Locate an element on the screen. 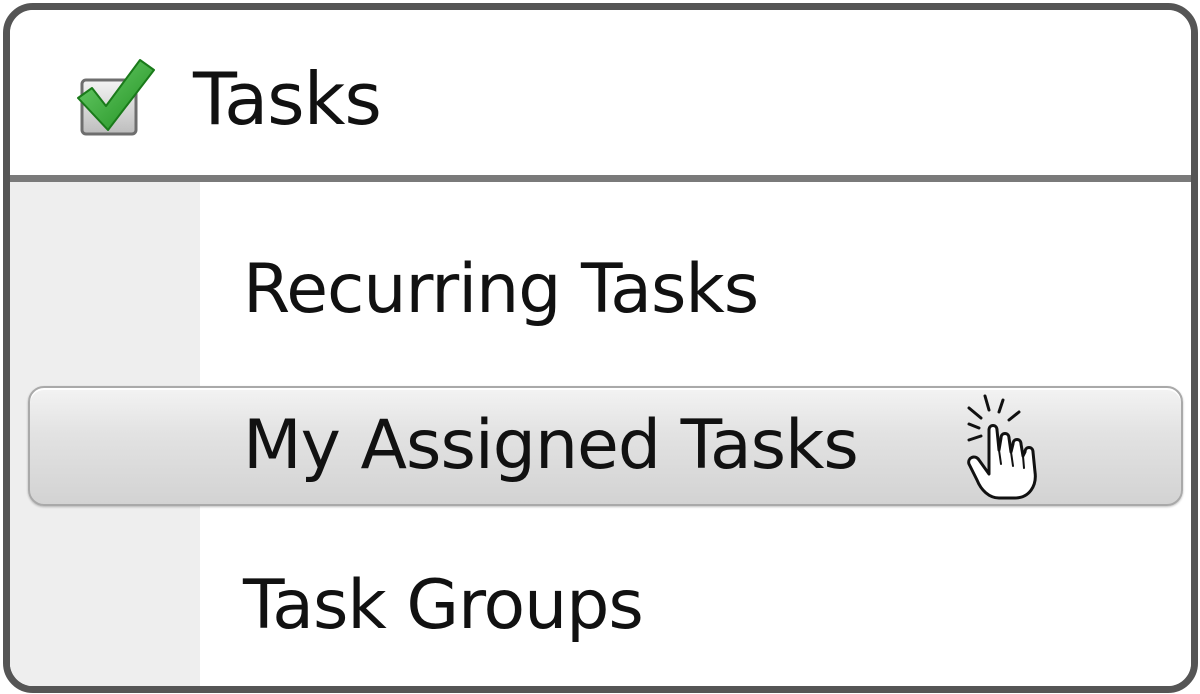  menu-item-label: Task Groups is located at coordinates (443, 605).